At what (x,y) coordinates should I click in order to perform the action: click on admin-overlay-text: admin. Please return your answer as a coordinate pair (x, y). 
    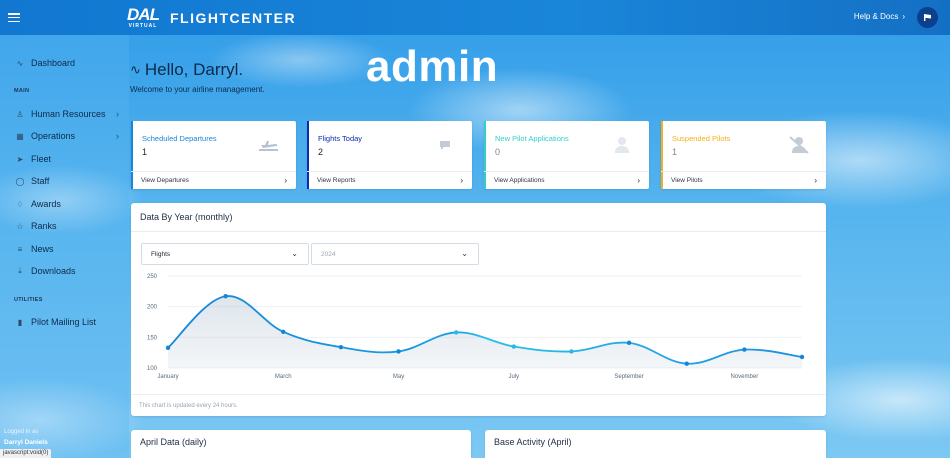
    Looking at the image, I should click on (432, 66).